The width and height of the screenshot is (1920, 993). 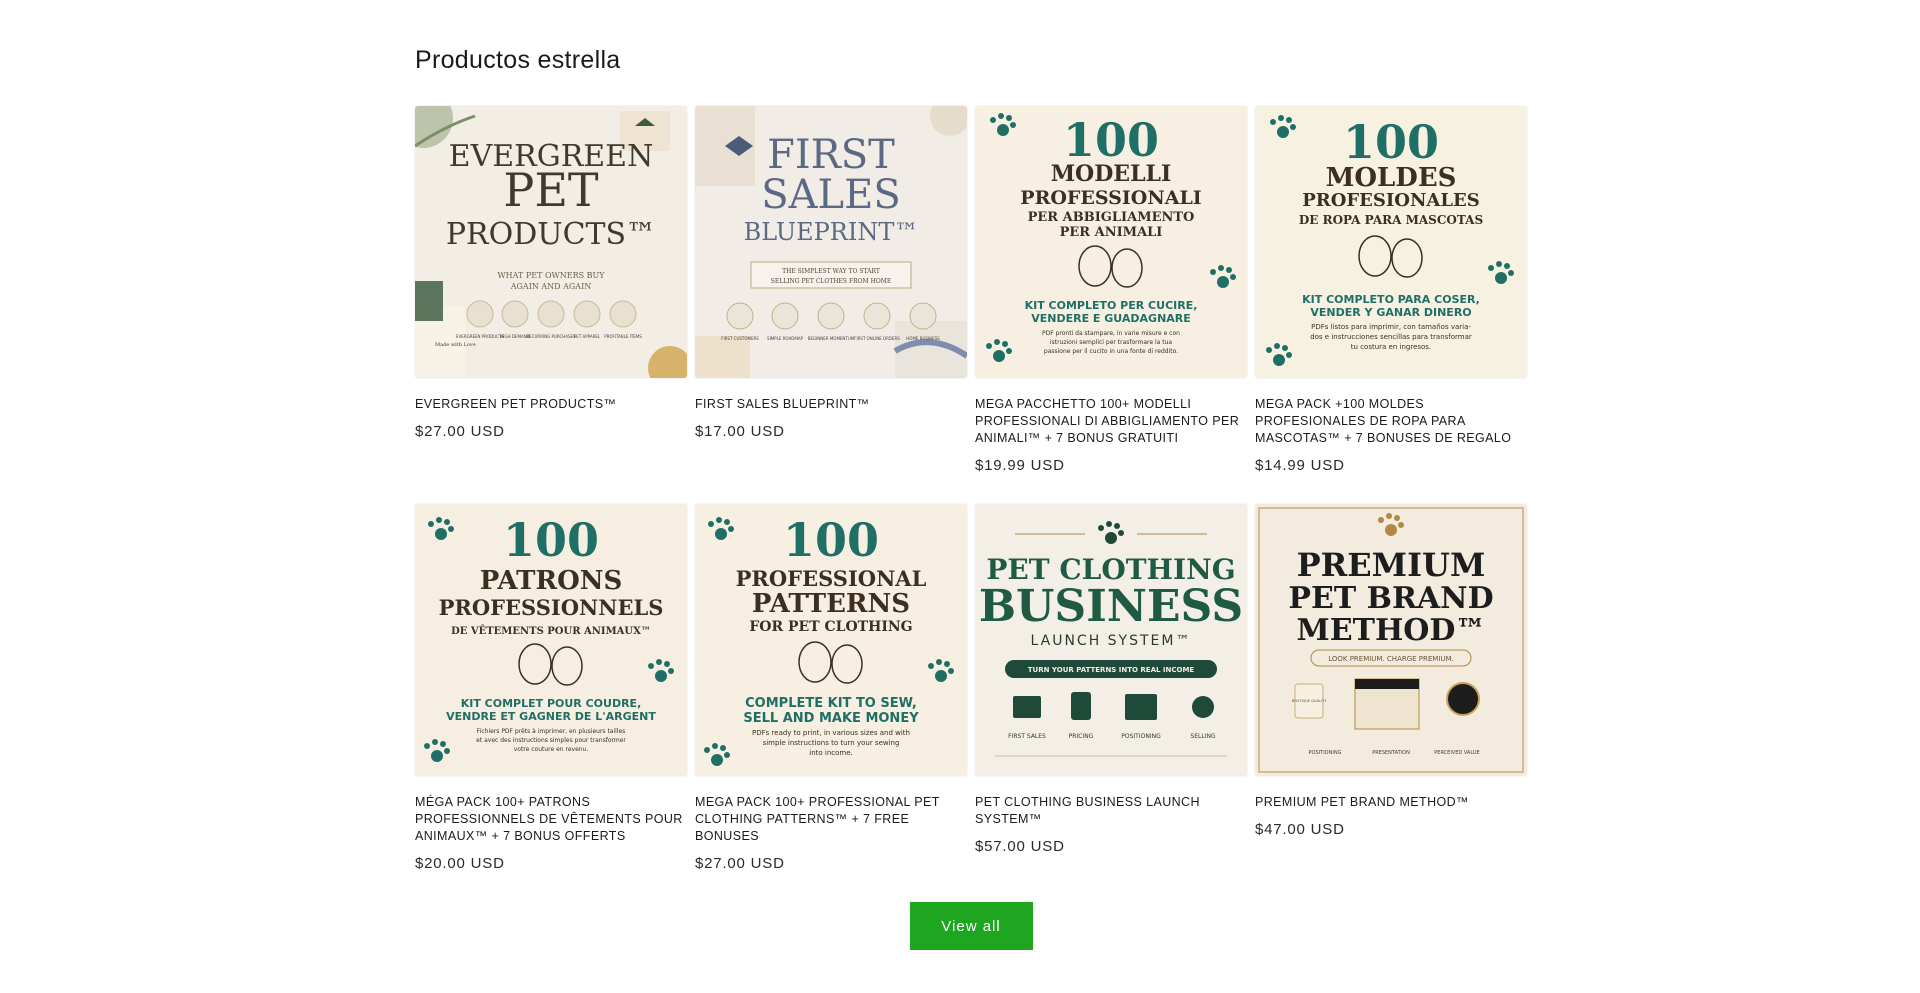 I want to click on art-line2: PET, so click(x=551, y=190).